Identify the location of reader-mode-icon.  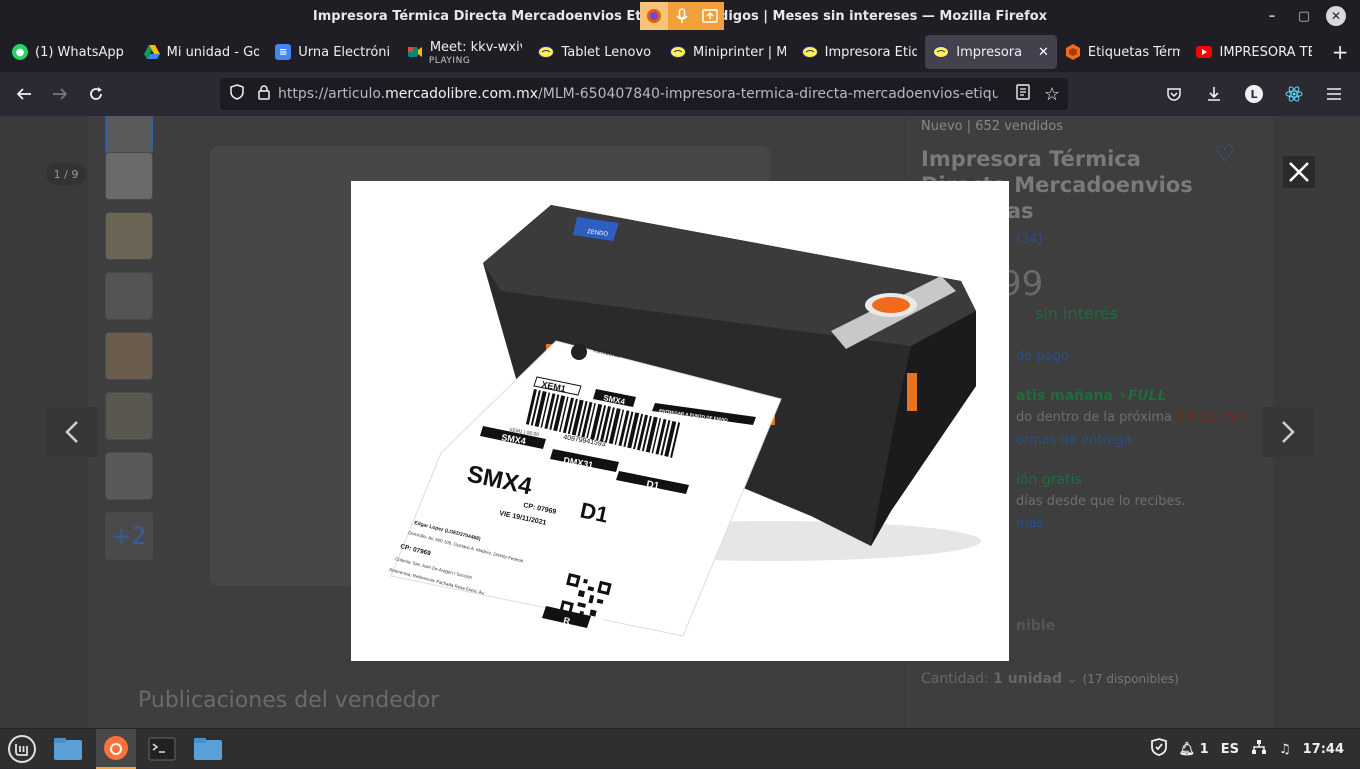
(1023, 94).